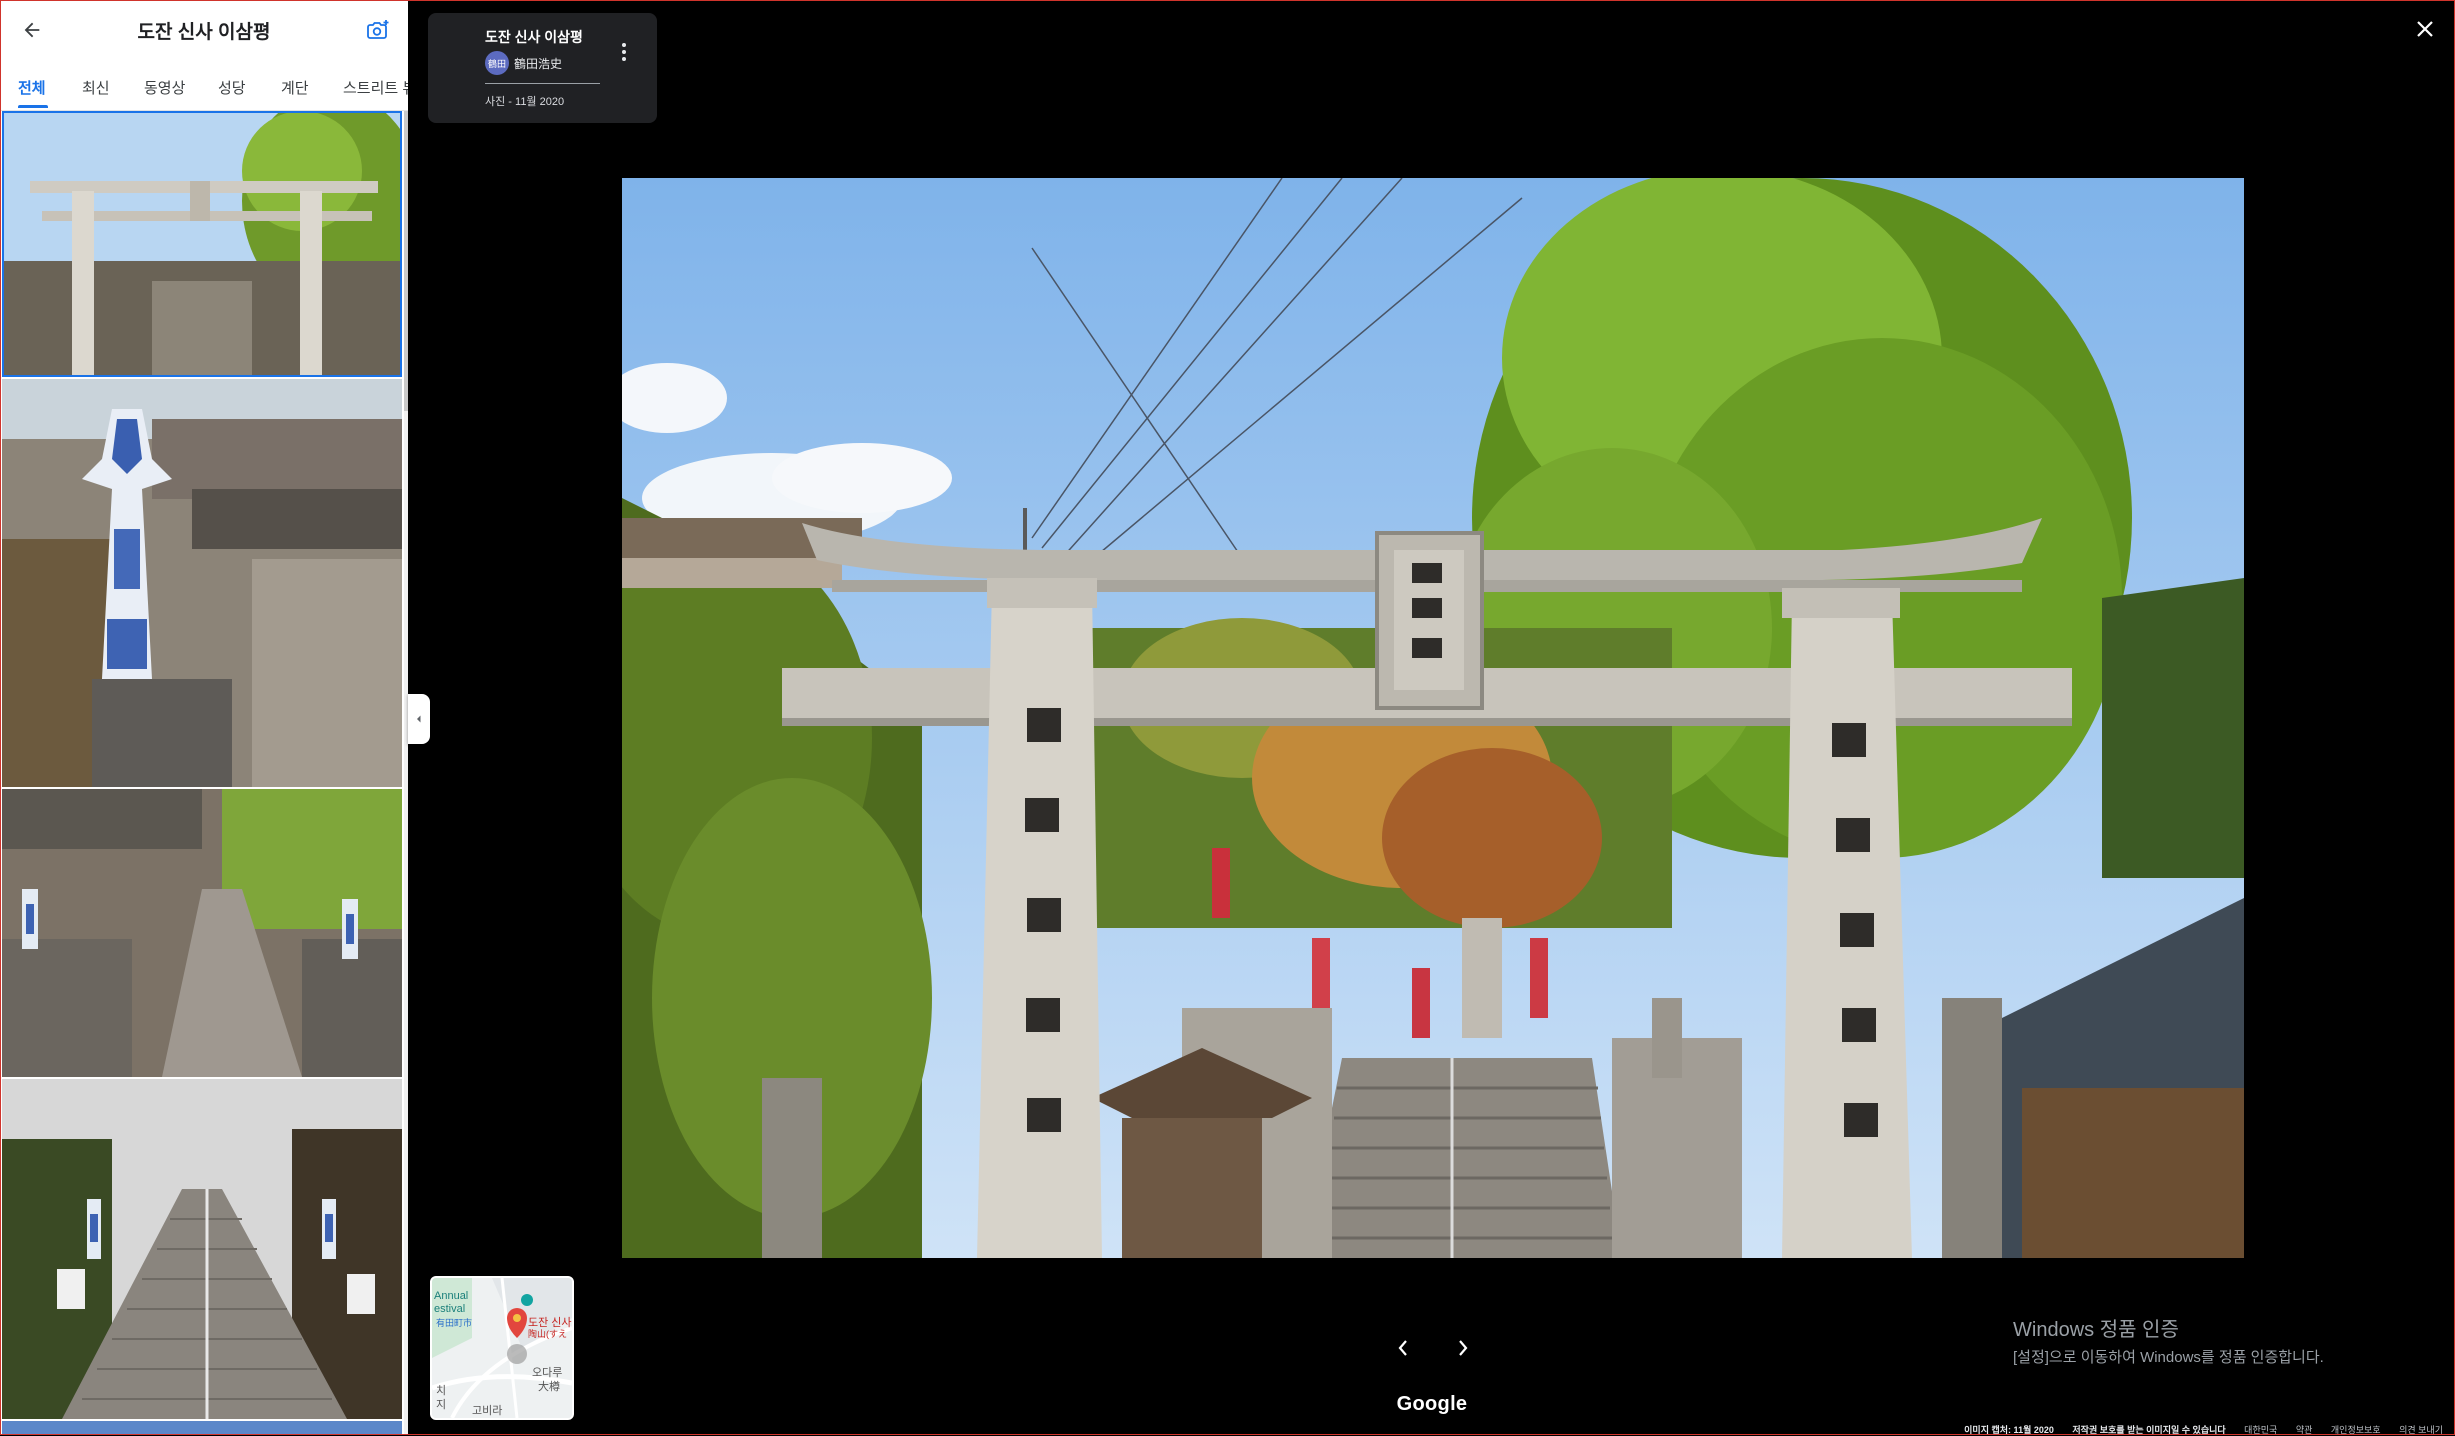 The height and width of the screenshot is (1436, 2455). Describe the element at coordinates (2421, 1430) in the screenshot. I see `footer-feedback: 의견 보내기` at that location.